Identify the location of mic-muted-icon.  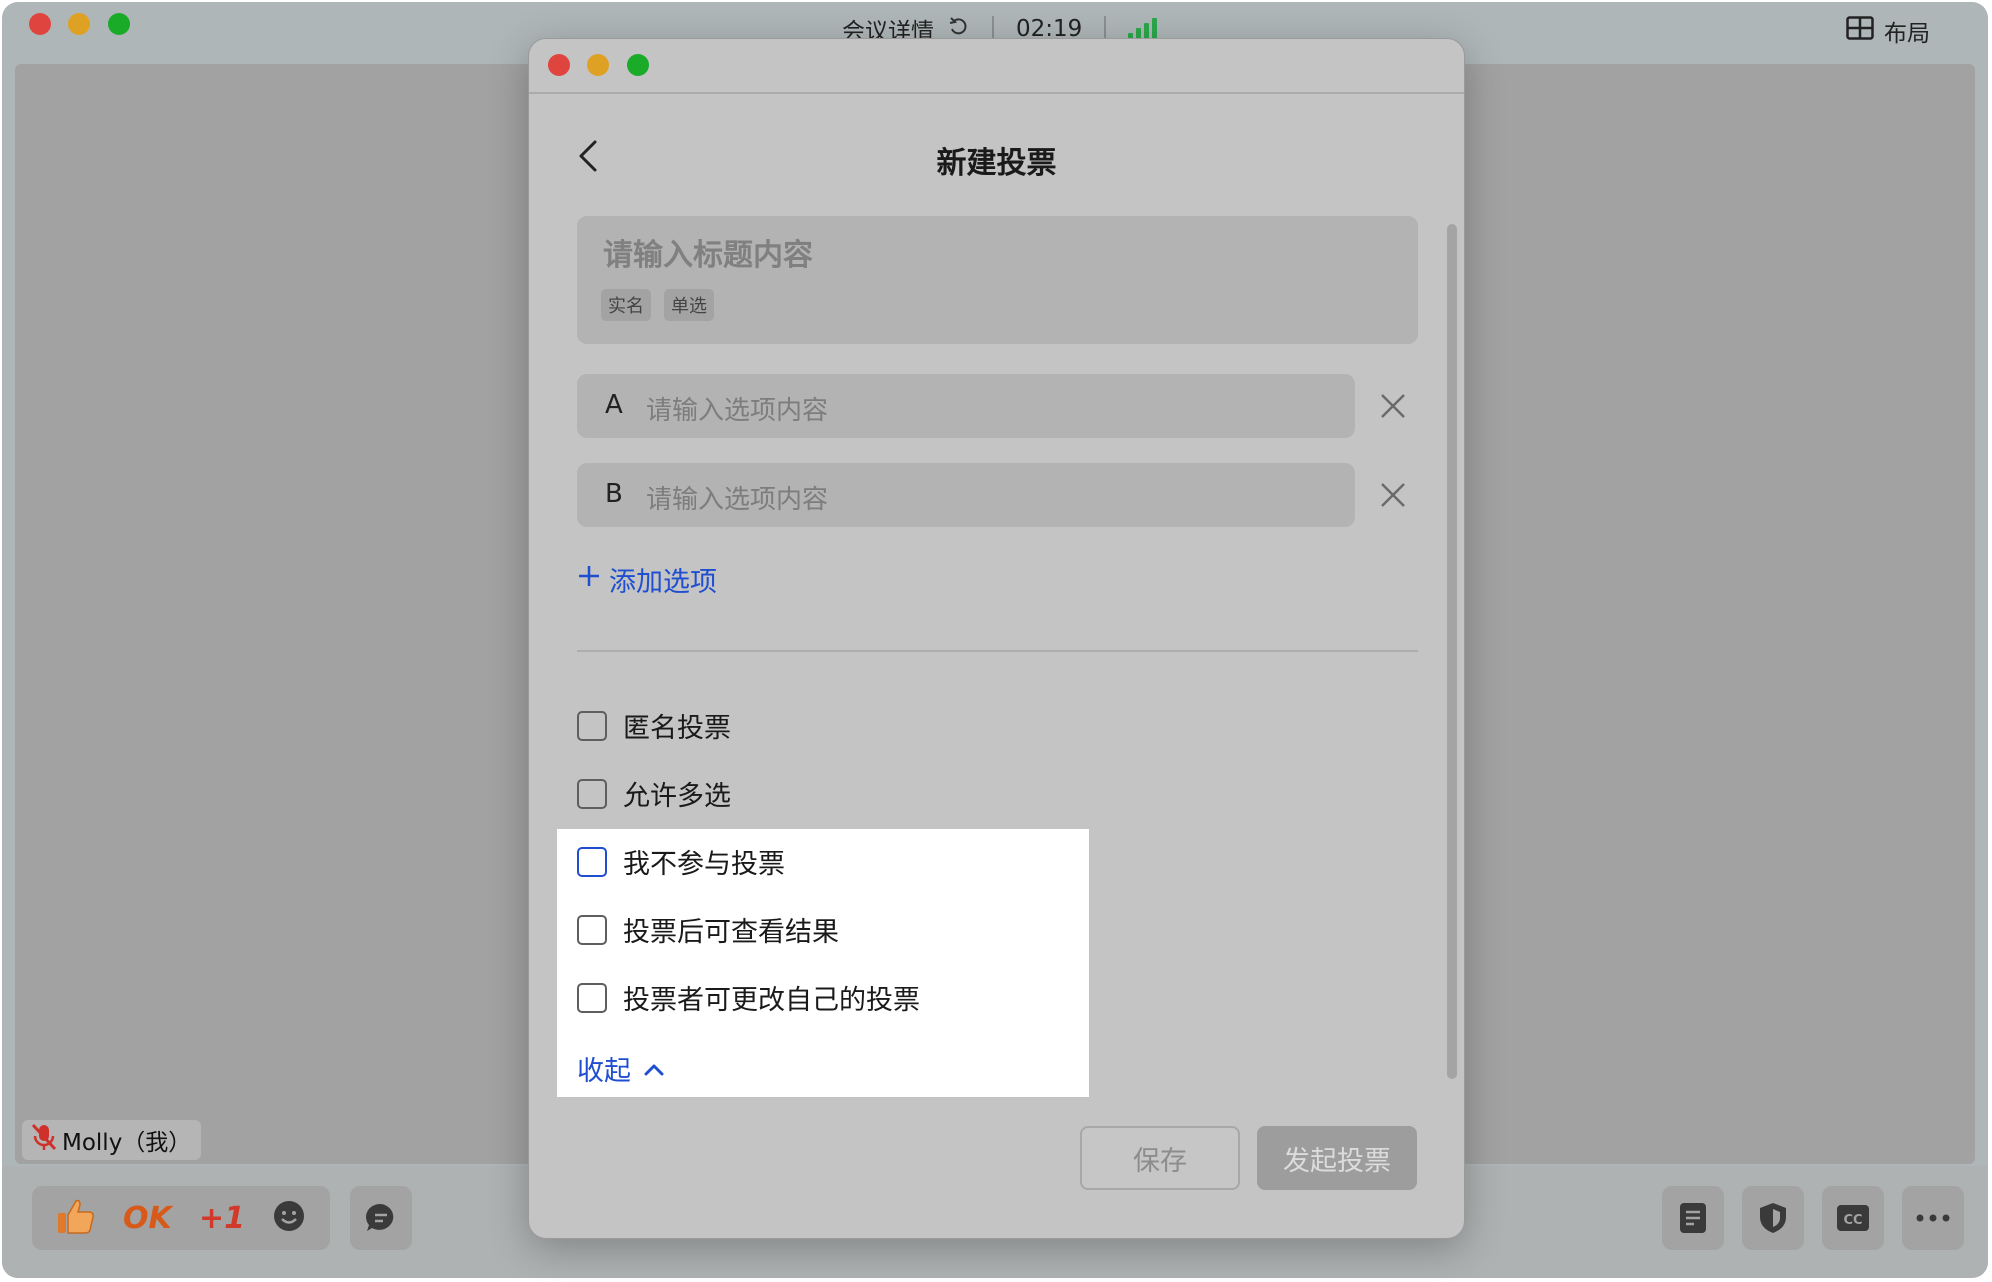
(44, 1140).